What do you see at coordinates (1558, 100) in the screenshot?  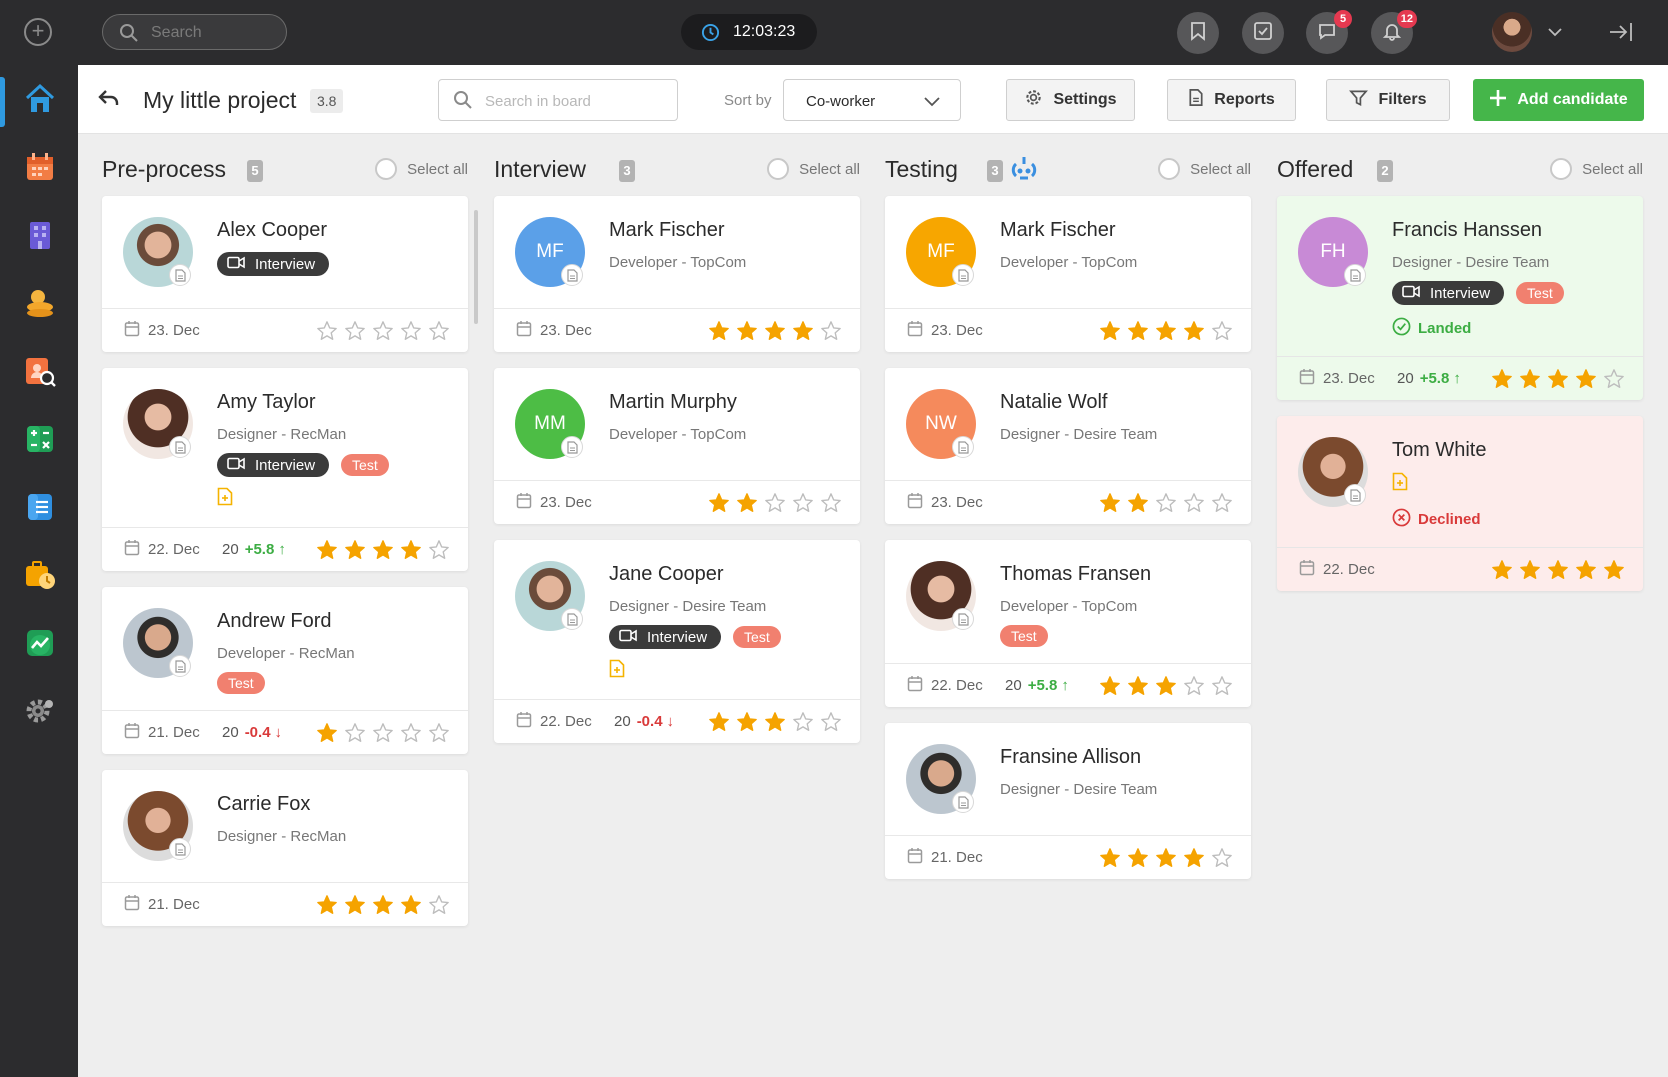 I see `add-candidate-button: Add candidate` at bounding box center [1558, 100].